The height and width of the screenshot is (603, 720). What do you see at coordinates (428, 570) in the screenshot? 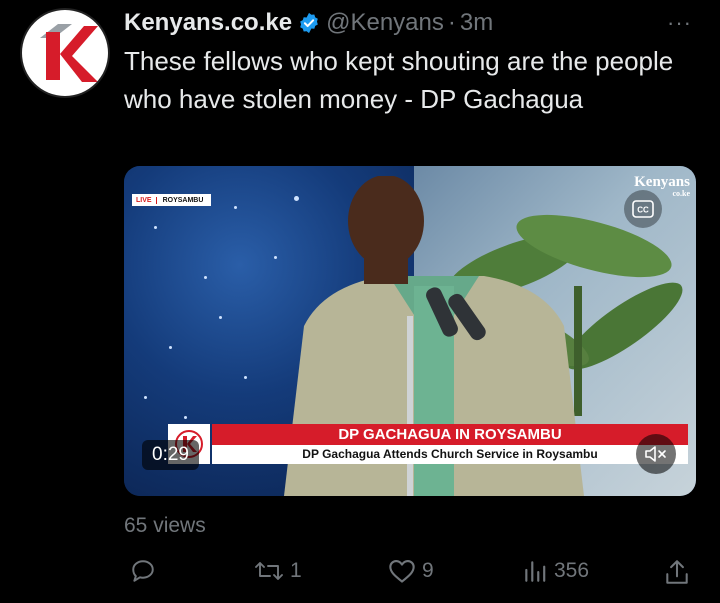
I see `like-count: 9` at bounding box center [428, 570].